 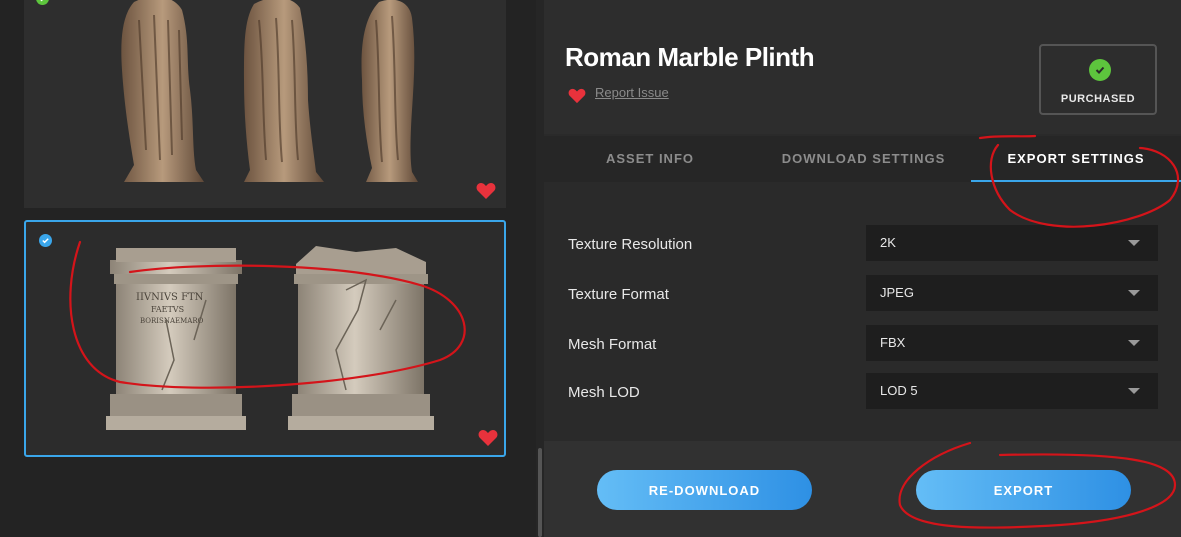 I want to click on purchased-label: PURCHASED, so click(x=1098, y=99).